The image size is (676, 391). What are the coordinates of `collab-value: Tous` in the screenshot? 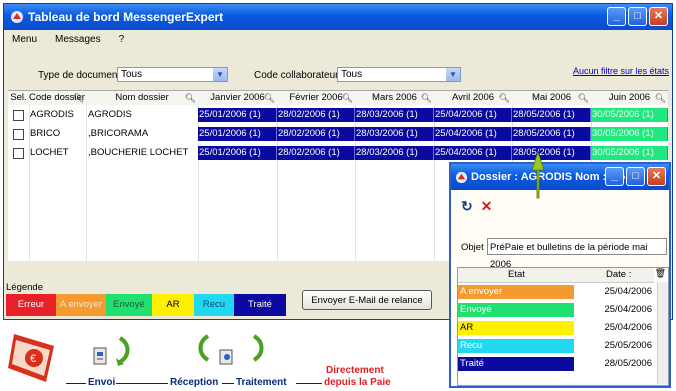 It's located at (352, 74).